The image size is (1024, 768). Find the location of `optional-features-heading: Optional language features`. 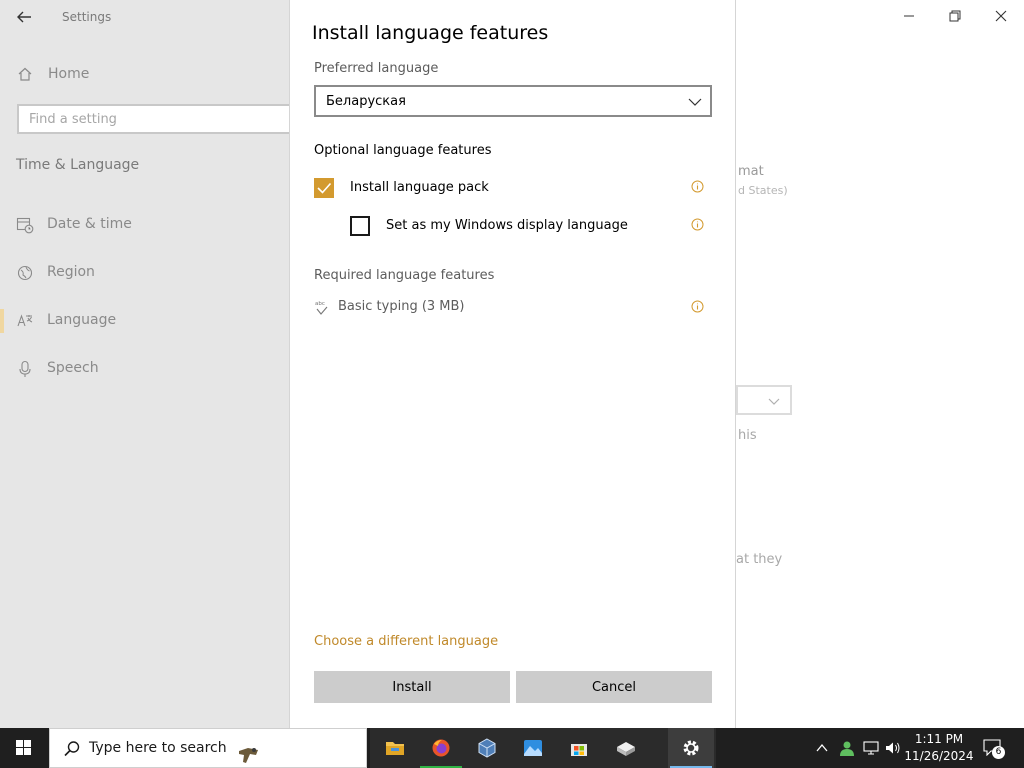

optional-features-heading: Optional language features is located at coordinates (403, 150).